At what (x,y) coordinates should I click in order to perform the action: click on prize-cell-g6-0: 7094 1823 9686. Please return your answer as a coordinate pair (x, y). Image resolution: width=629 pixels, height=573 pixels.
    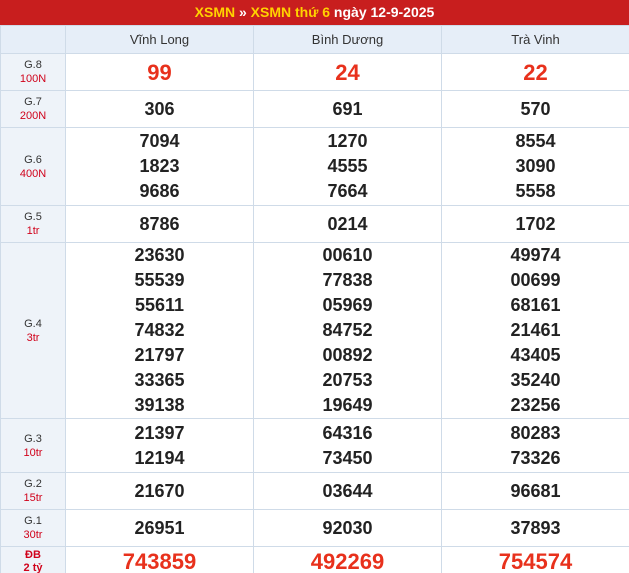
    Looking at the image, I should click on (159, 166).